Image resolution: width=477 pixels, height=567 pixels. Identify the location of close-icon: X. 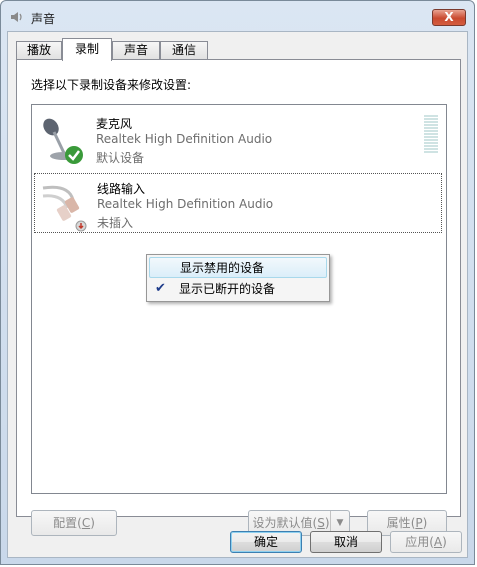
(449, 17).